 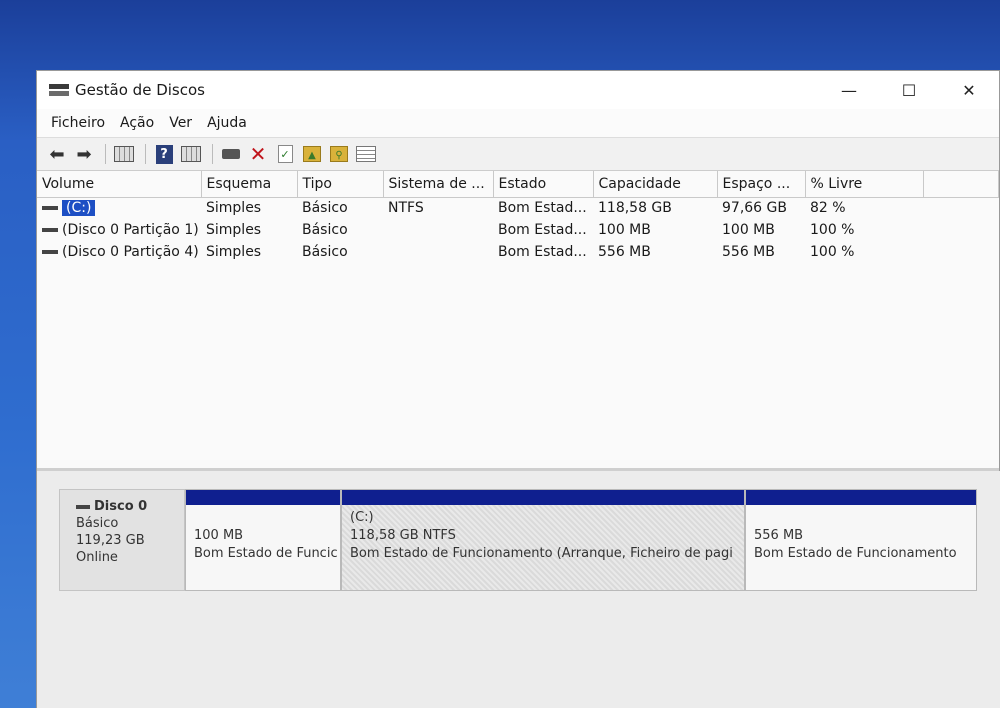 What do you see at coordinates (121, 506) in the screenshot?
I see `disk-name: Disco 0` at bounding box center [121, 506].